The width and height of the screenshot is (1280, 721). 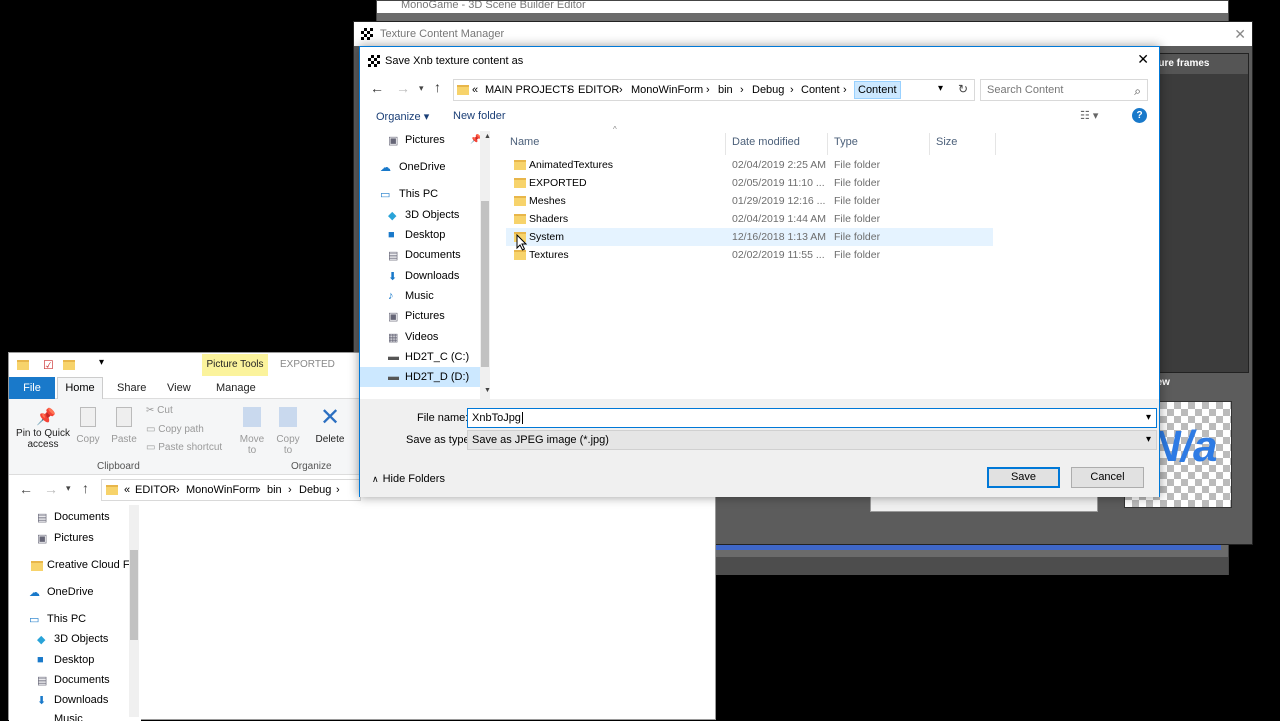 What do you see at coordinates (749, 201) in the screenshot?
I see `table-row: Meshes 01/29/2019 12:16 ... File folder` at bounding box center [749, 201].